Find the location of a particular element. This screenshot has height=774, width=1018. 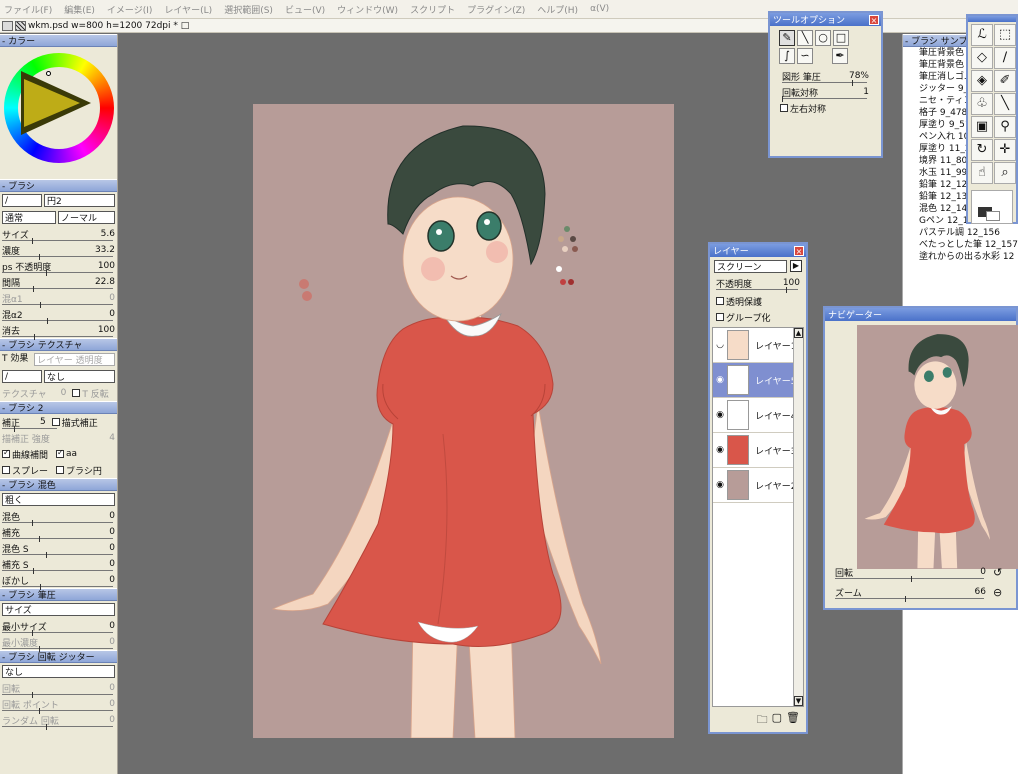

zoom-icon: ⌕ is located at coordinates (1005, 173).